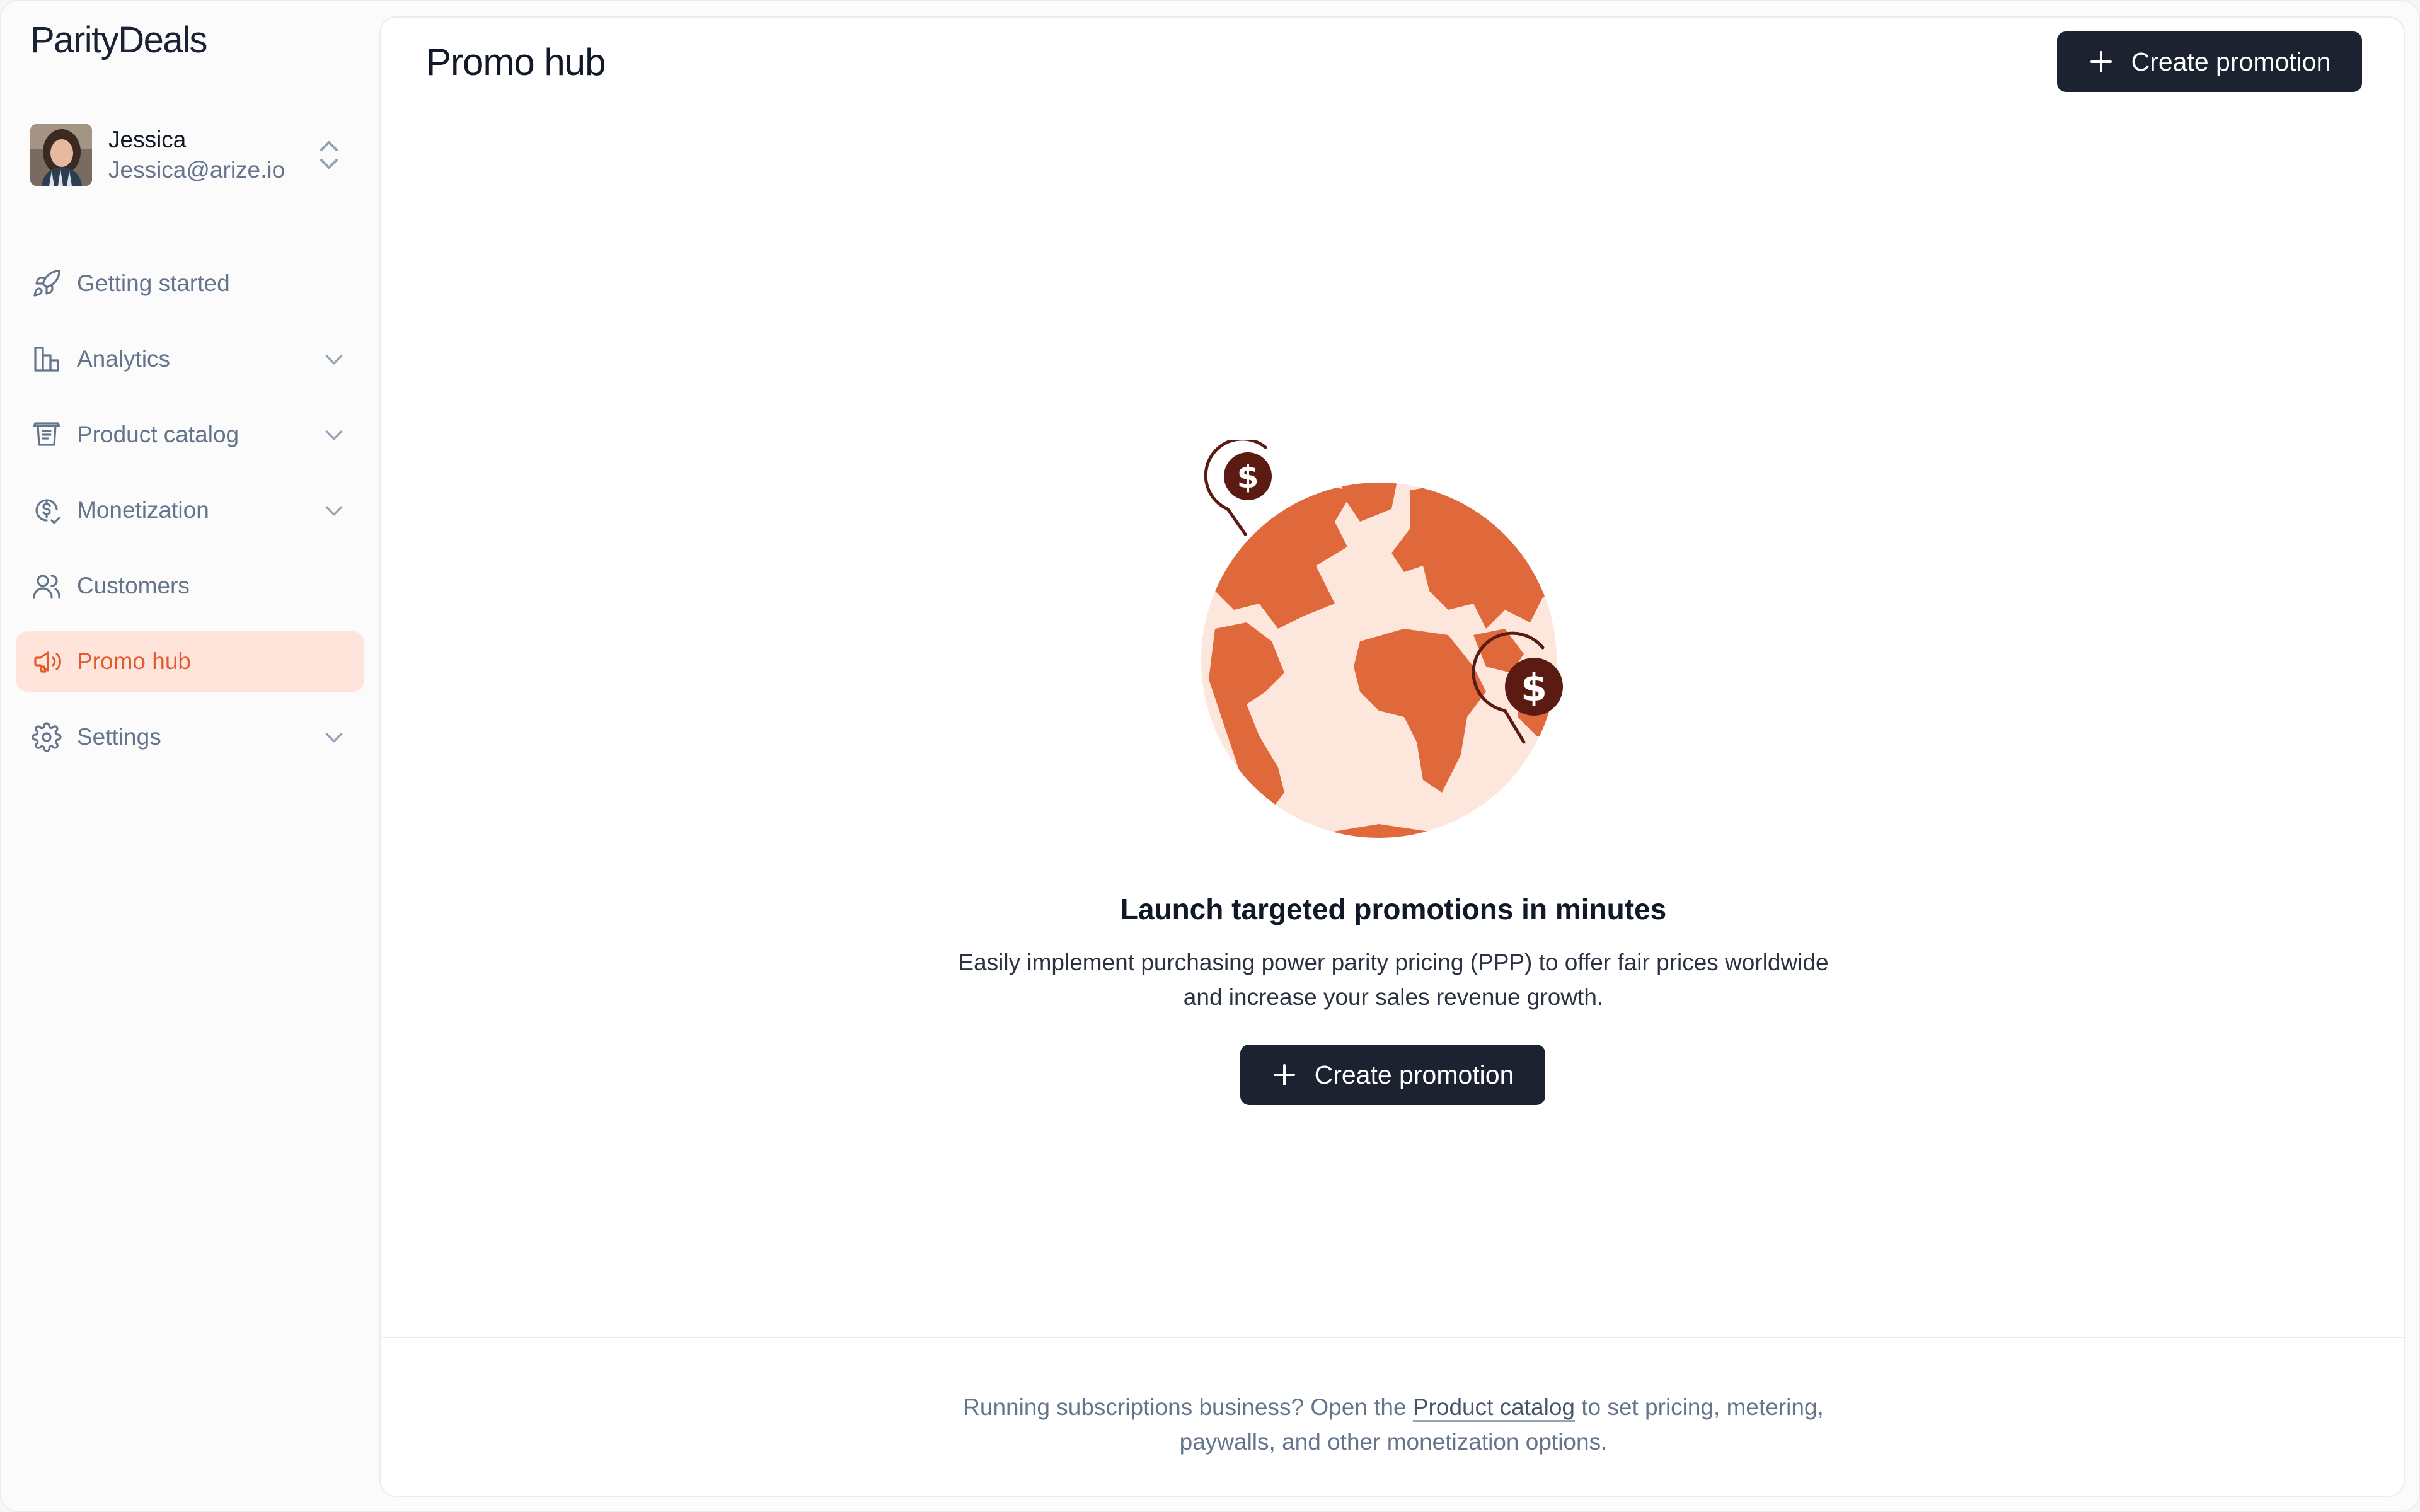 The image size is (2420, 1512). What do you see at coordinates (47, 737) in the screenshot?
I see `gear-icon` at bounding box center [47, 737].